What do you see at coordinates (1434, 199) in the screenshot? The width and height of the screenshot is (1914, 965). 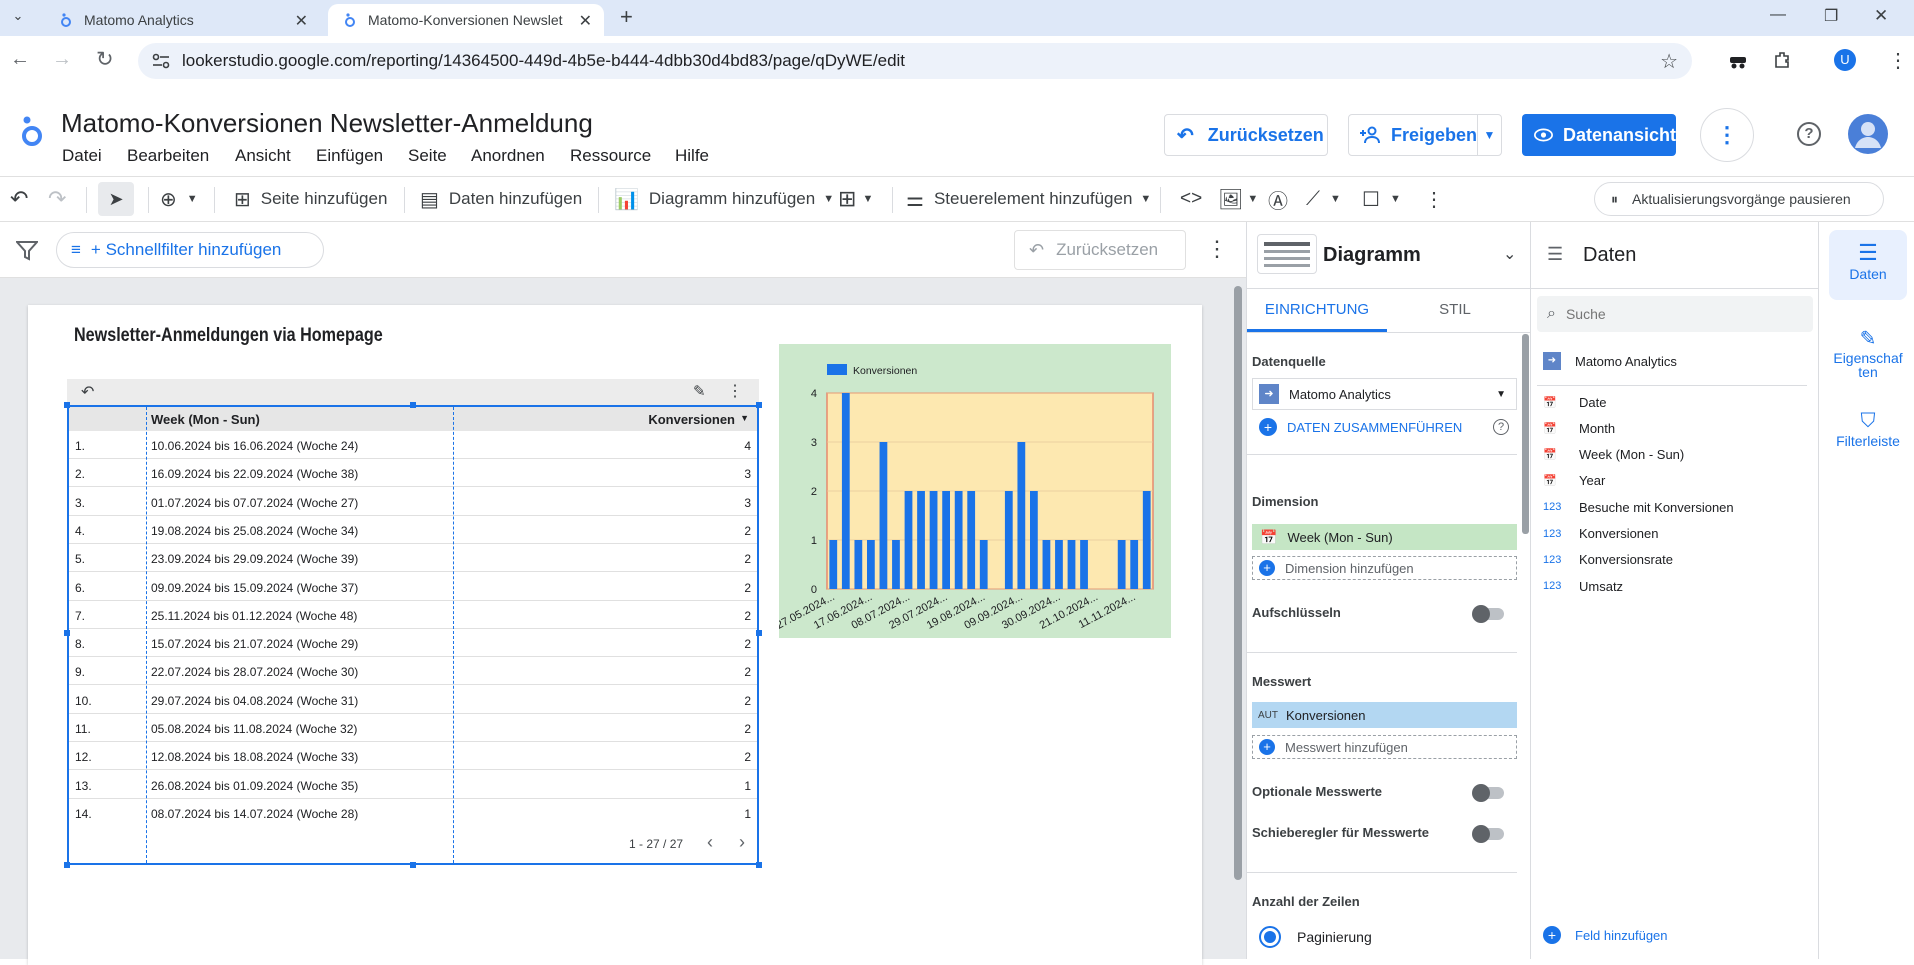 I see `more-toolbar-icon: ⋮` at bounding box center [1434, 199].